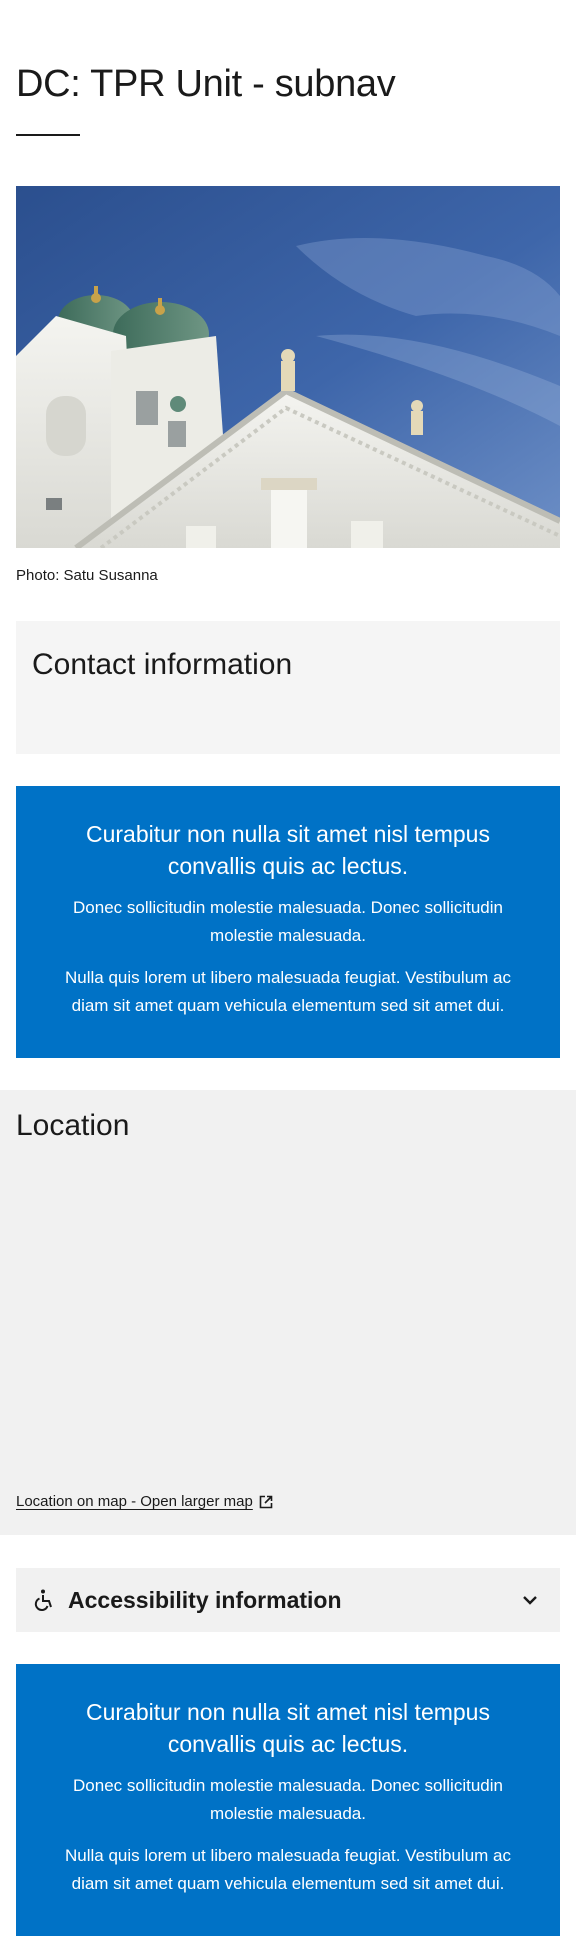  Describe the element at coordinates (266, 1502) in the screenshot. I see `external-link-icon` at that location.